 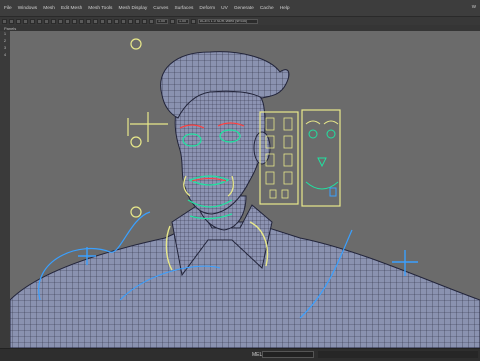 I want to click on menu-deform: Deform, so click(x=207, y=8).